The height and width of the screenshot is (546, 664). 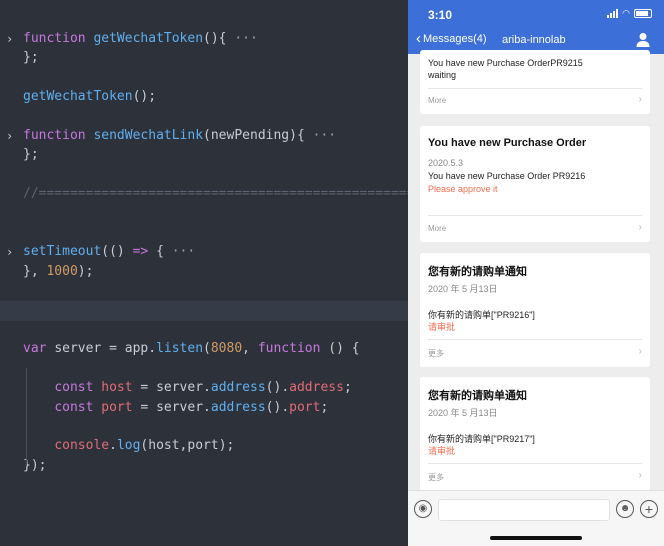 What do you see at coordinates (62, 271) in the screenshot?
I see `code-token: 1000` at bounding box center [62, 271].